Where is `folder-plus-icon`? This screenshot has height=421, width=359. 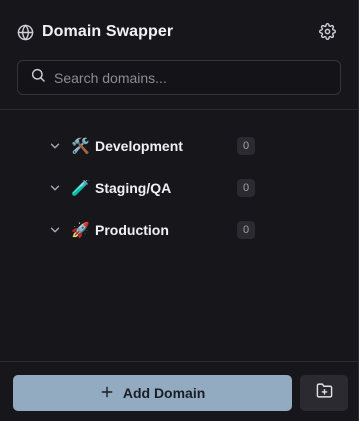
folder-plus-icon is located at coordinates (324, 393).